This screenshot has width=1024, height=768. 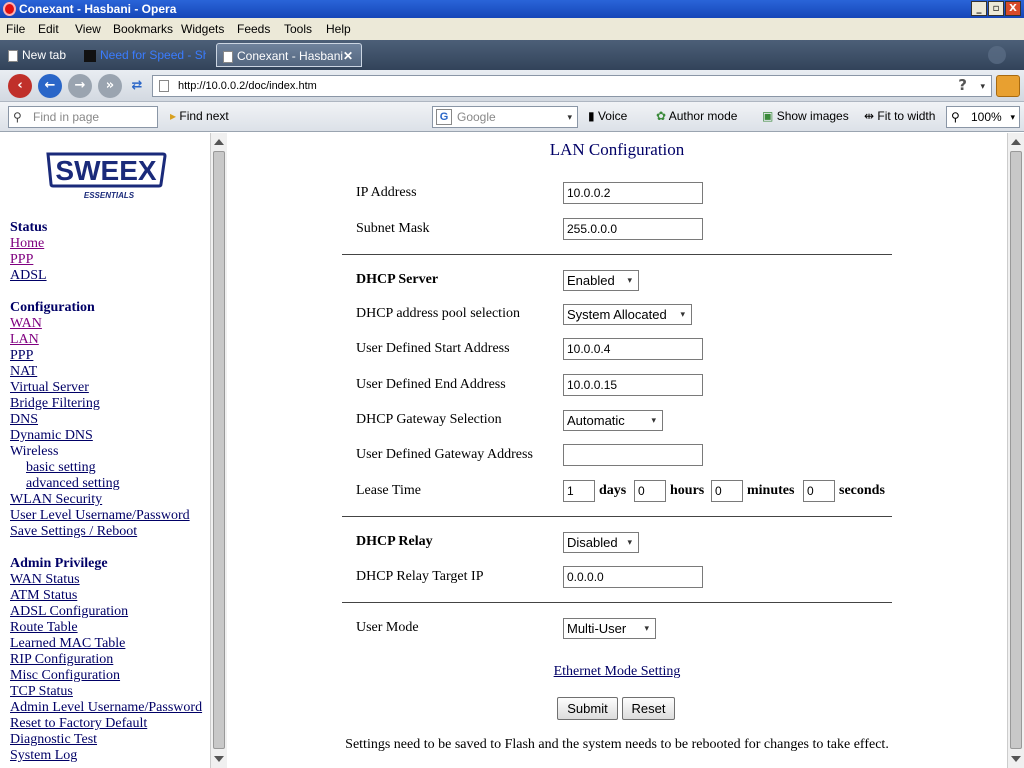 What do you see at coordinates (696, 116) in the screenshot?
I see `author-mode-button: ✿ Author mode` at bounding box center [696, 116].